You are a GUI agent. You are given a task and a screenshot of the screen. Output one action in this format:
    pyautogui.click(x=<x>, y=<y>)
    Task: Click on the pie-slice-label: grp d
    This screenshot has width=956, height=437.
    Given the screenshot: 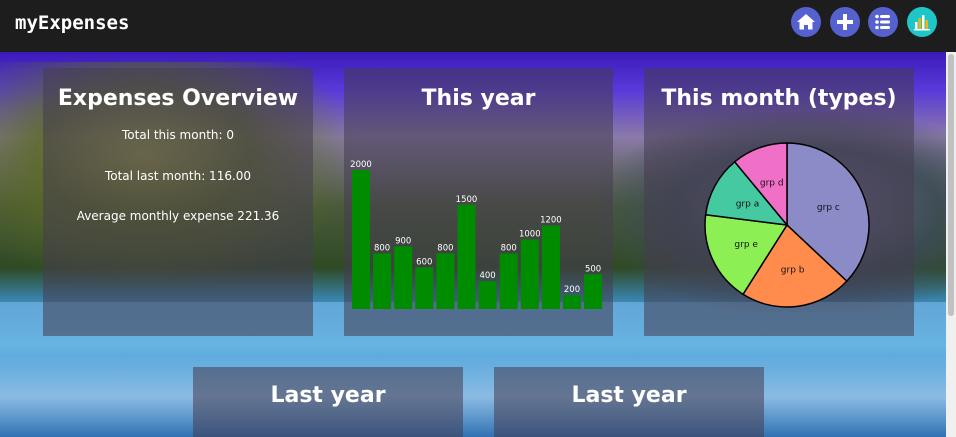 What is the action you would take?
    pyautogui.click(x=772, y=184)
    